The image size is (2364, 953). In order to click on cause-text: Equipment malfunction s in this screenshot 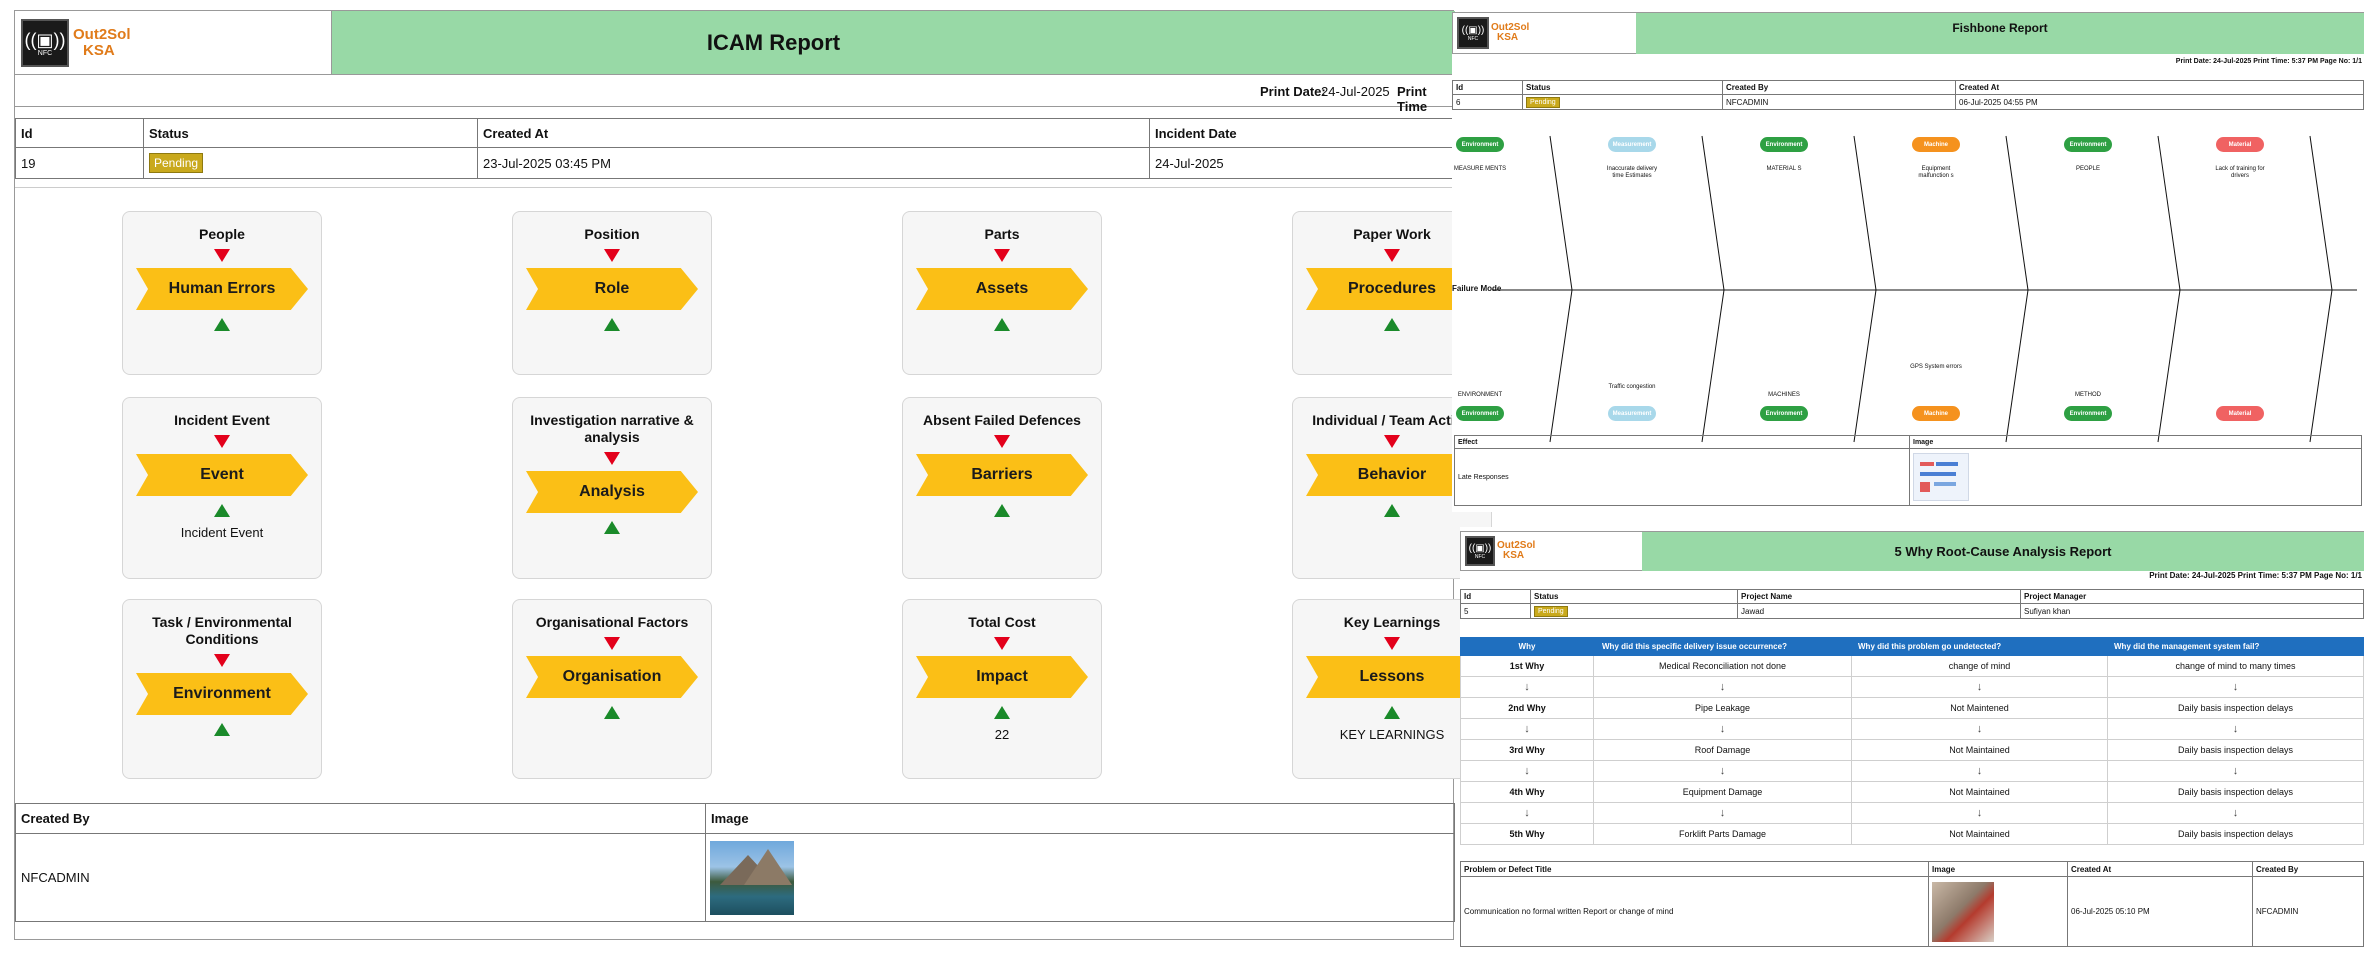, I will do `click(1936, 172)`.